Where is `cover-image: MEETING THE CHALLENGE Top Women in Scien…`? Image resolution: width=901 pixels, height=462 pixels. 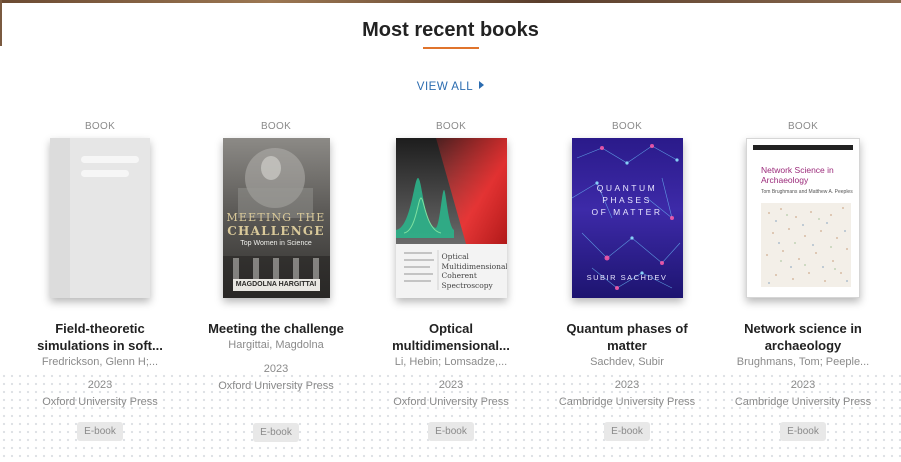 cover-image: MEETING THE CHALLENGE Top Women in Scien… is located at coordinates (276, 218).